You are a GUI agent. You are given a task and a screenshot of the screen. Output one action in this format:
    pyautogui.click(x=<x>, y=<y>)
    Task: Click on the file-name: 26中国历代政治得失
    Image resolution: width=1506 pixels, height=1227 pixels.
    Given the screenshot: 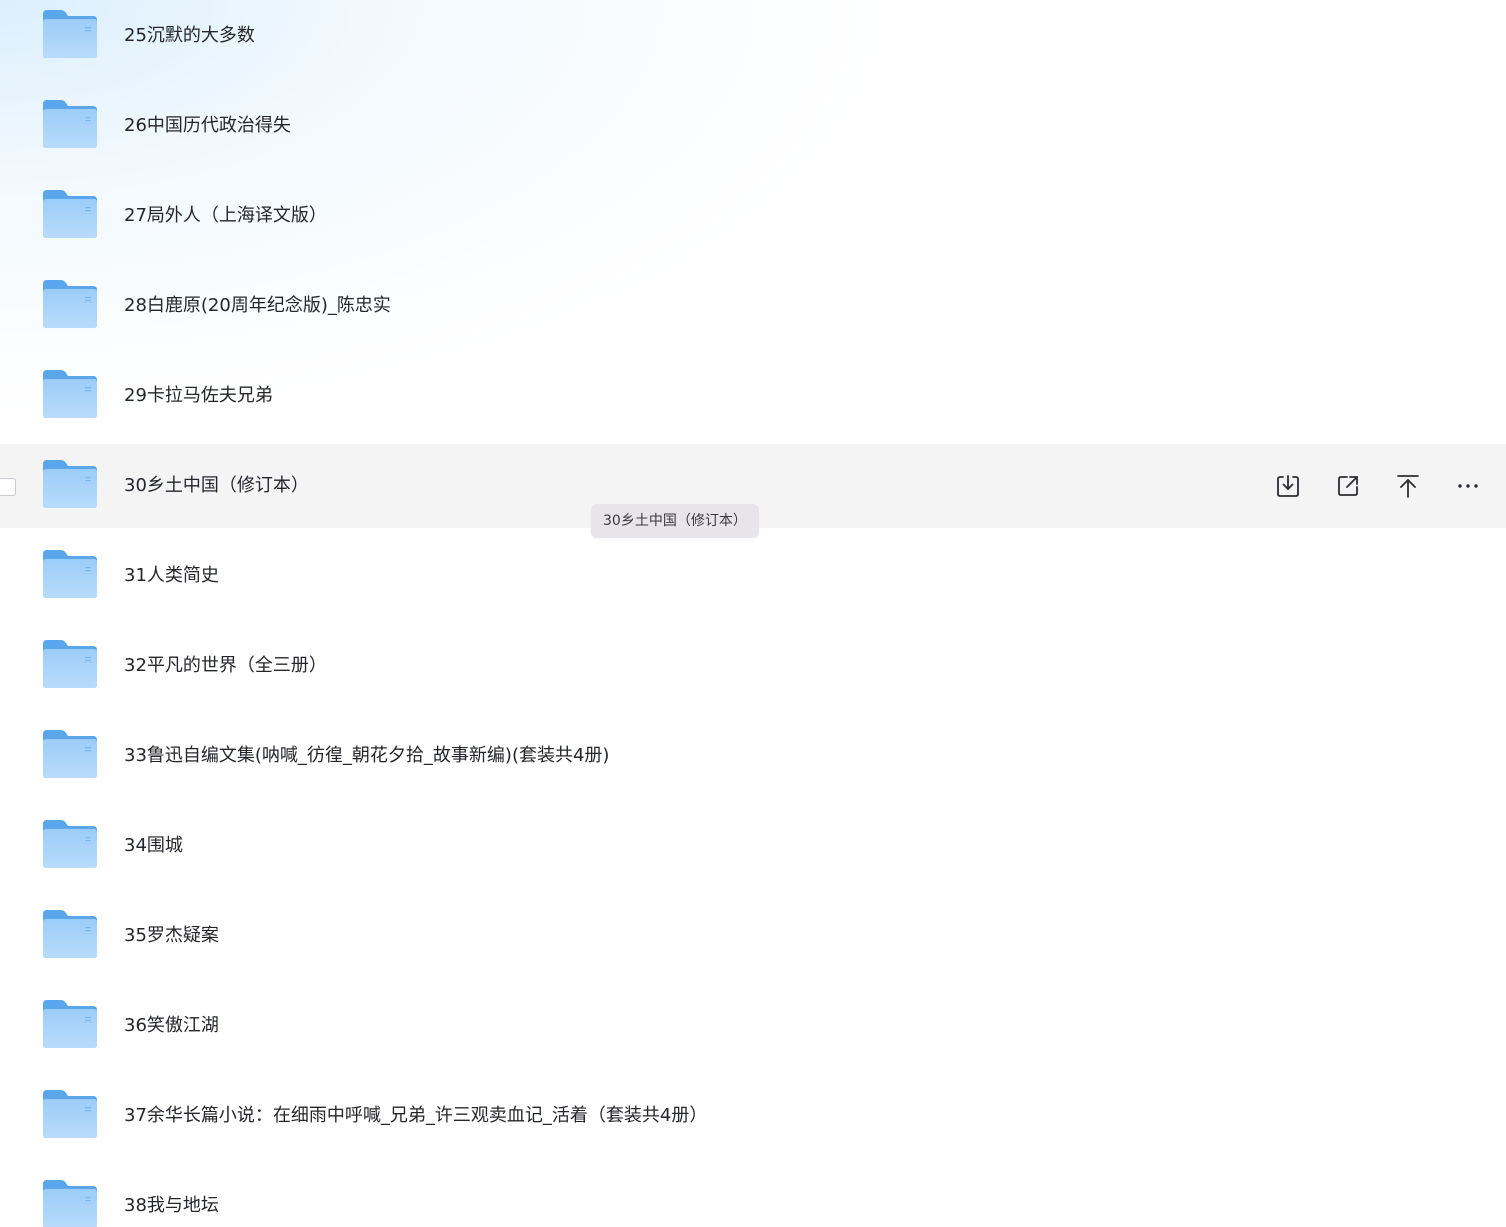 What is the action you would take?
    pyautogui.click(x=207, y=126)
    